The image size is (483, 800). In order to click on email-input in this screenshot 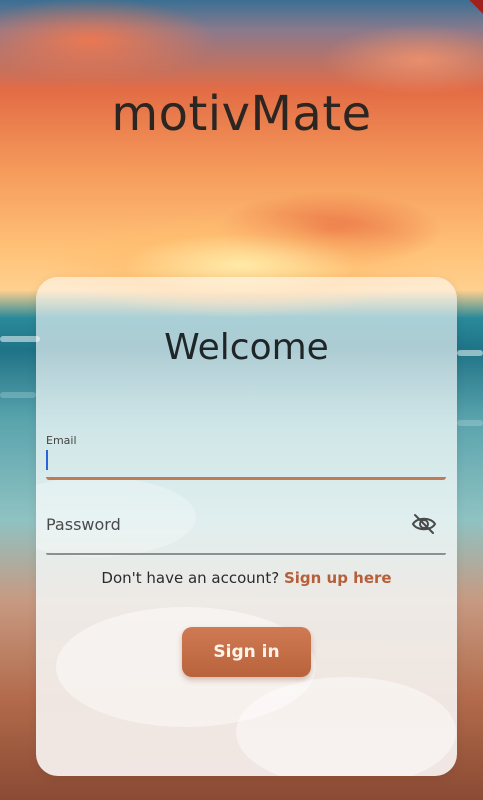, I will do `click(236, 459)`.